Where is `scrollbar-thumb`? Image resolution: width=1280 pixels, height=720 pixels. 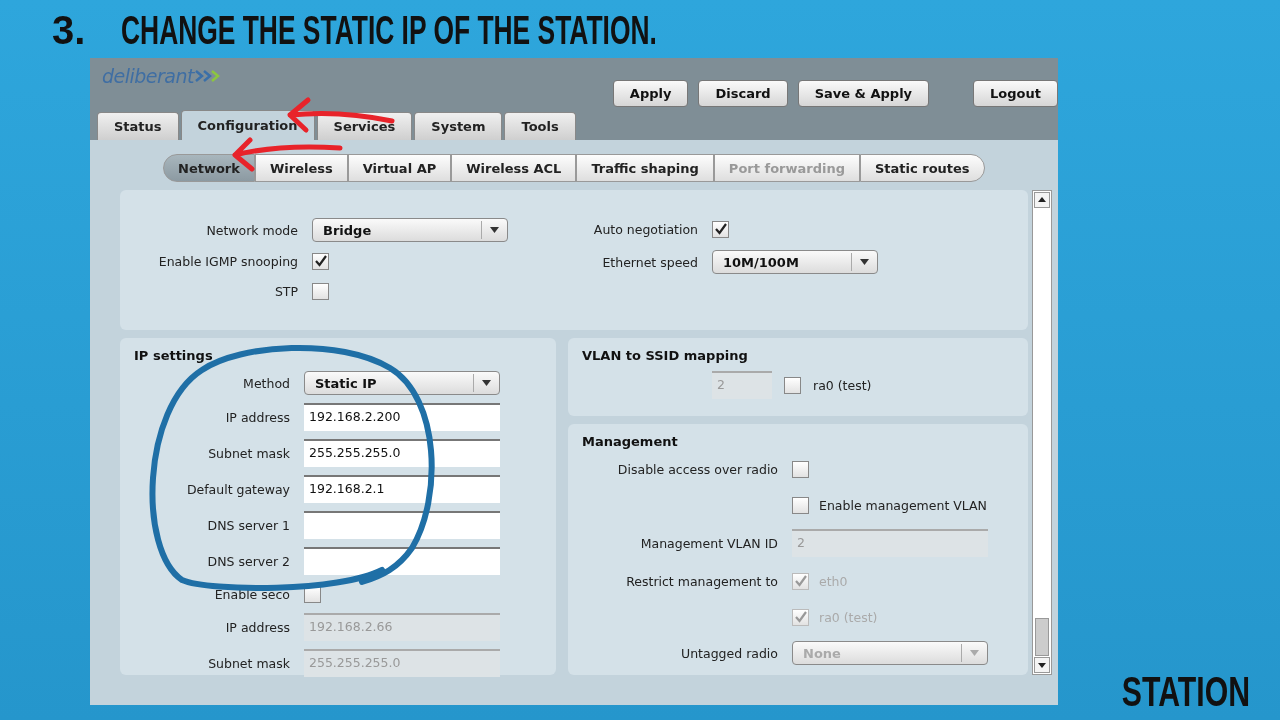
scrollbar-thumb is located at coordinates (1042, 637).